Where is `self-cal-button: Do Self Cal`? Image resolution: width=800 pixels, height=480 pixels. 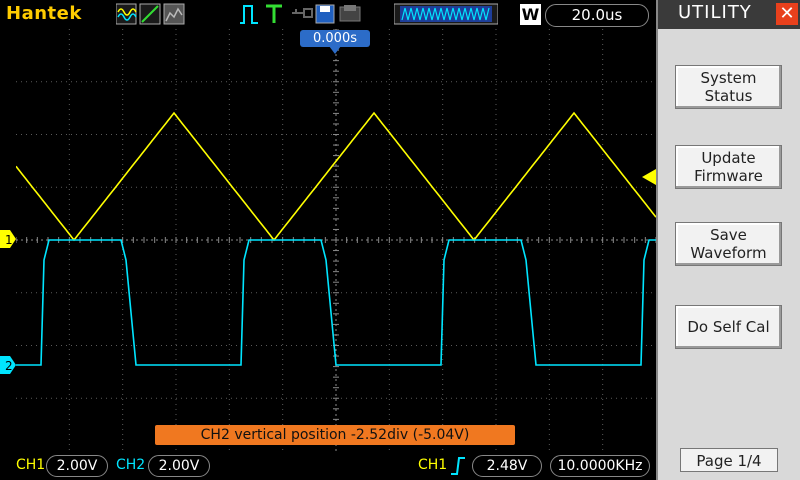 self-cal-button: Do Self Cal is located at coordinates (728, 327).